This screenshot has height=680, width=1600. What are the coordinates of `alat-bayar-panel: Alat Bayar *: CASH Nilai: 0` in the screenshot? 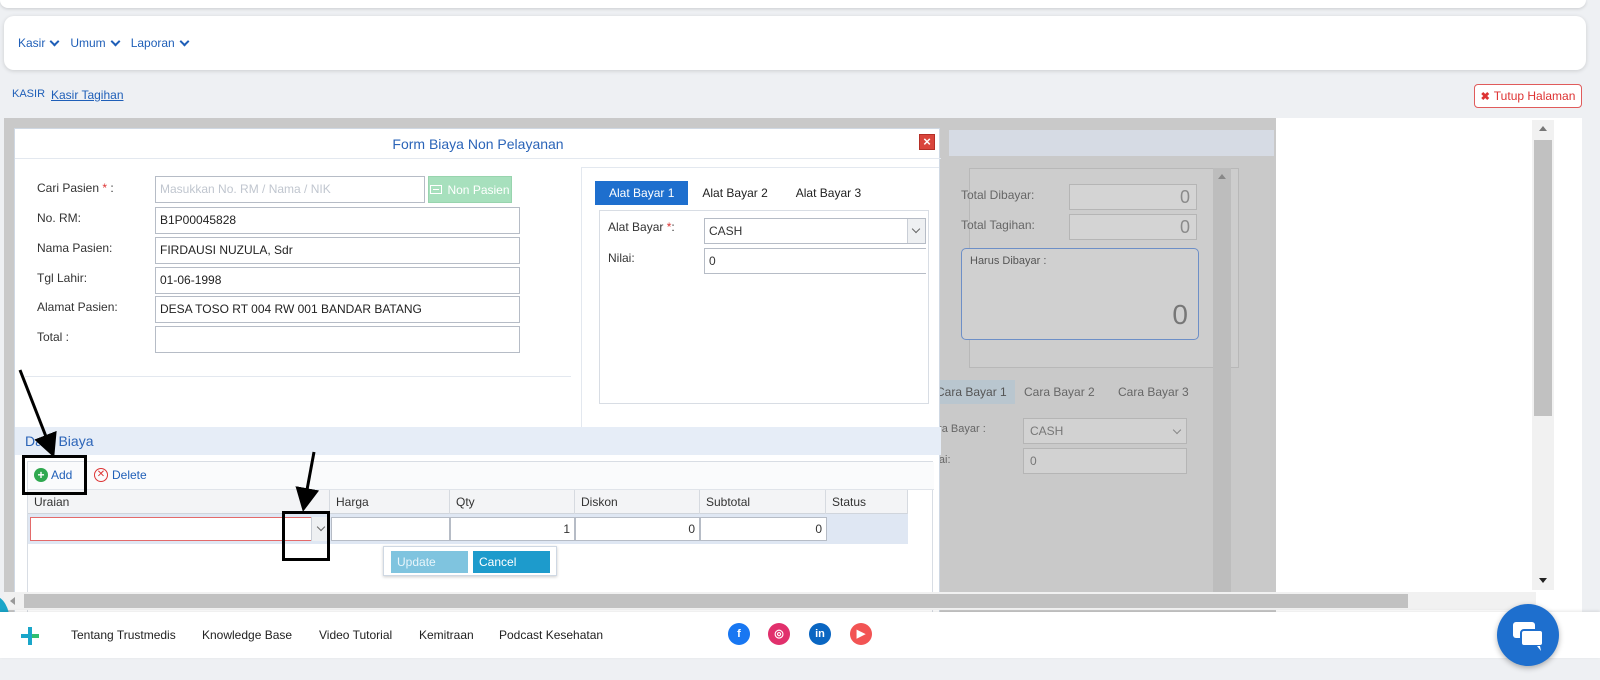 It's located at (764, 307).